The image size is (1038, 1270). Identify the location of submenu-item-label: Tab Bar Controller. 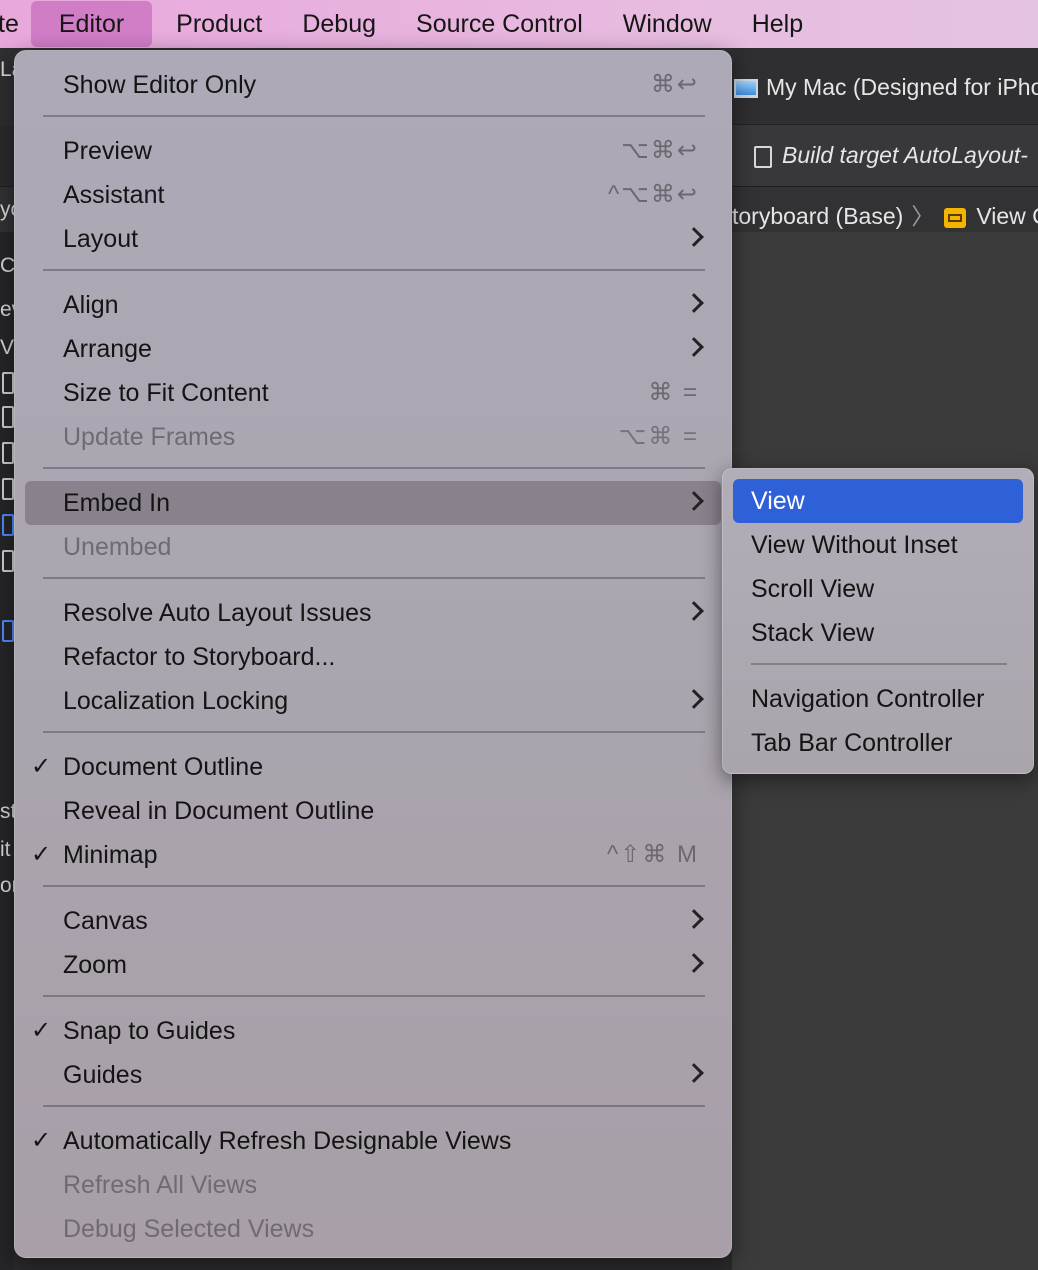
(852, 743).